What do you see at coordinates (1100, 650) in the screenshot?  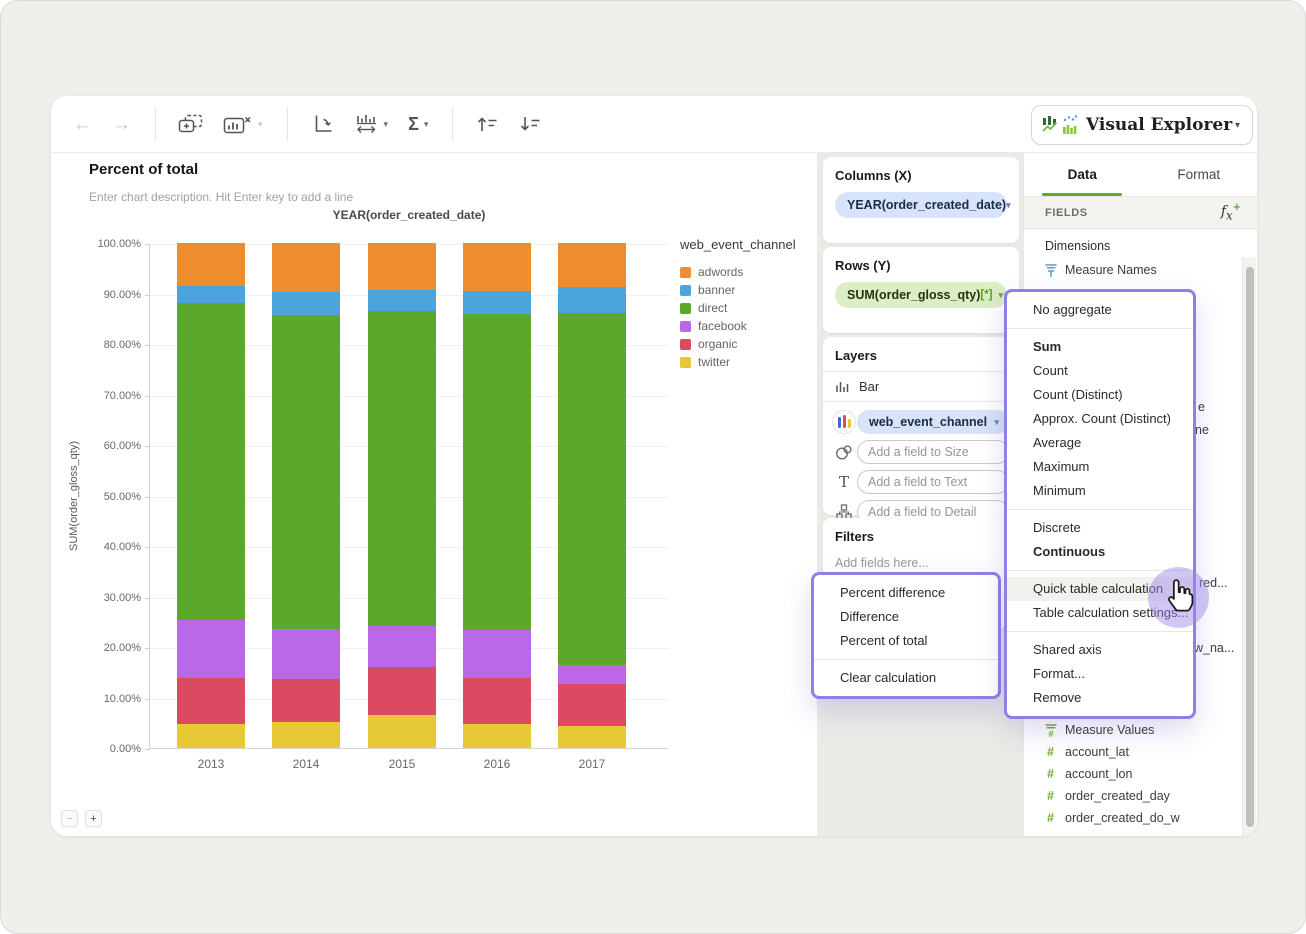 I see `aggregate-menu-item: Shared axis` at bounding box center [1100, 650].